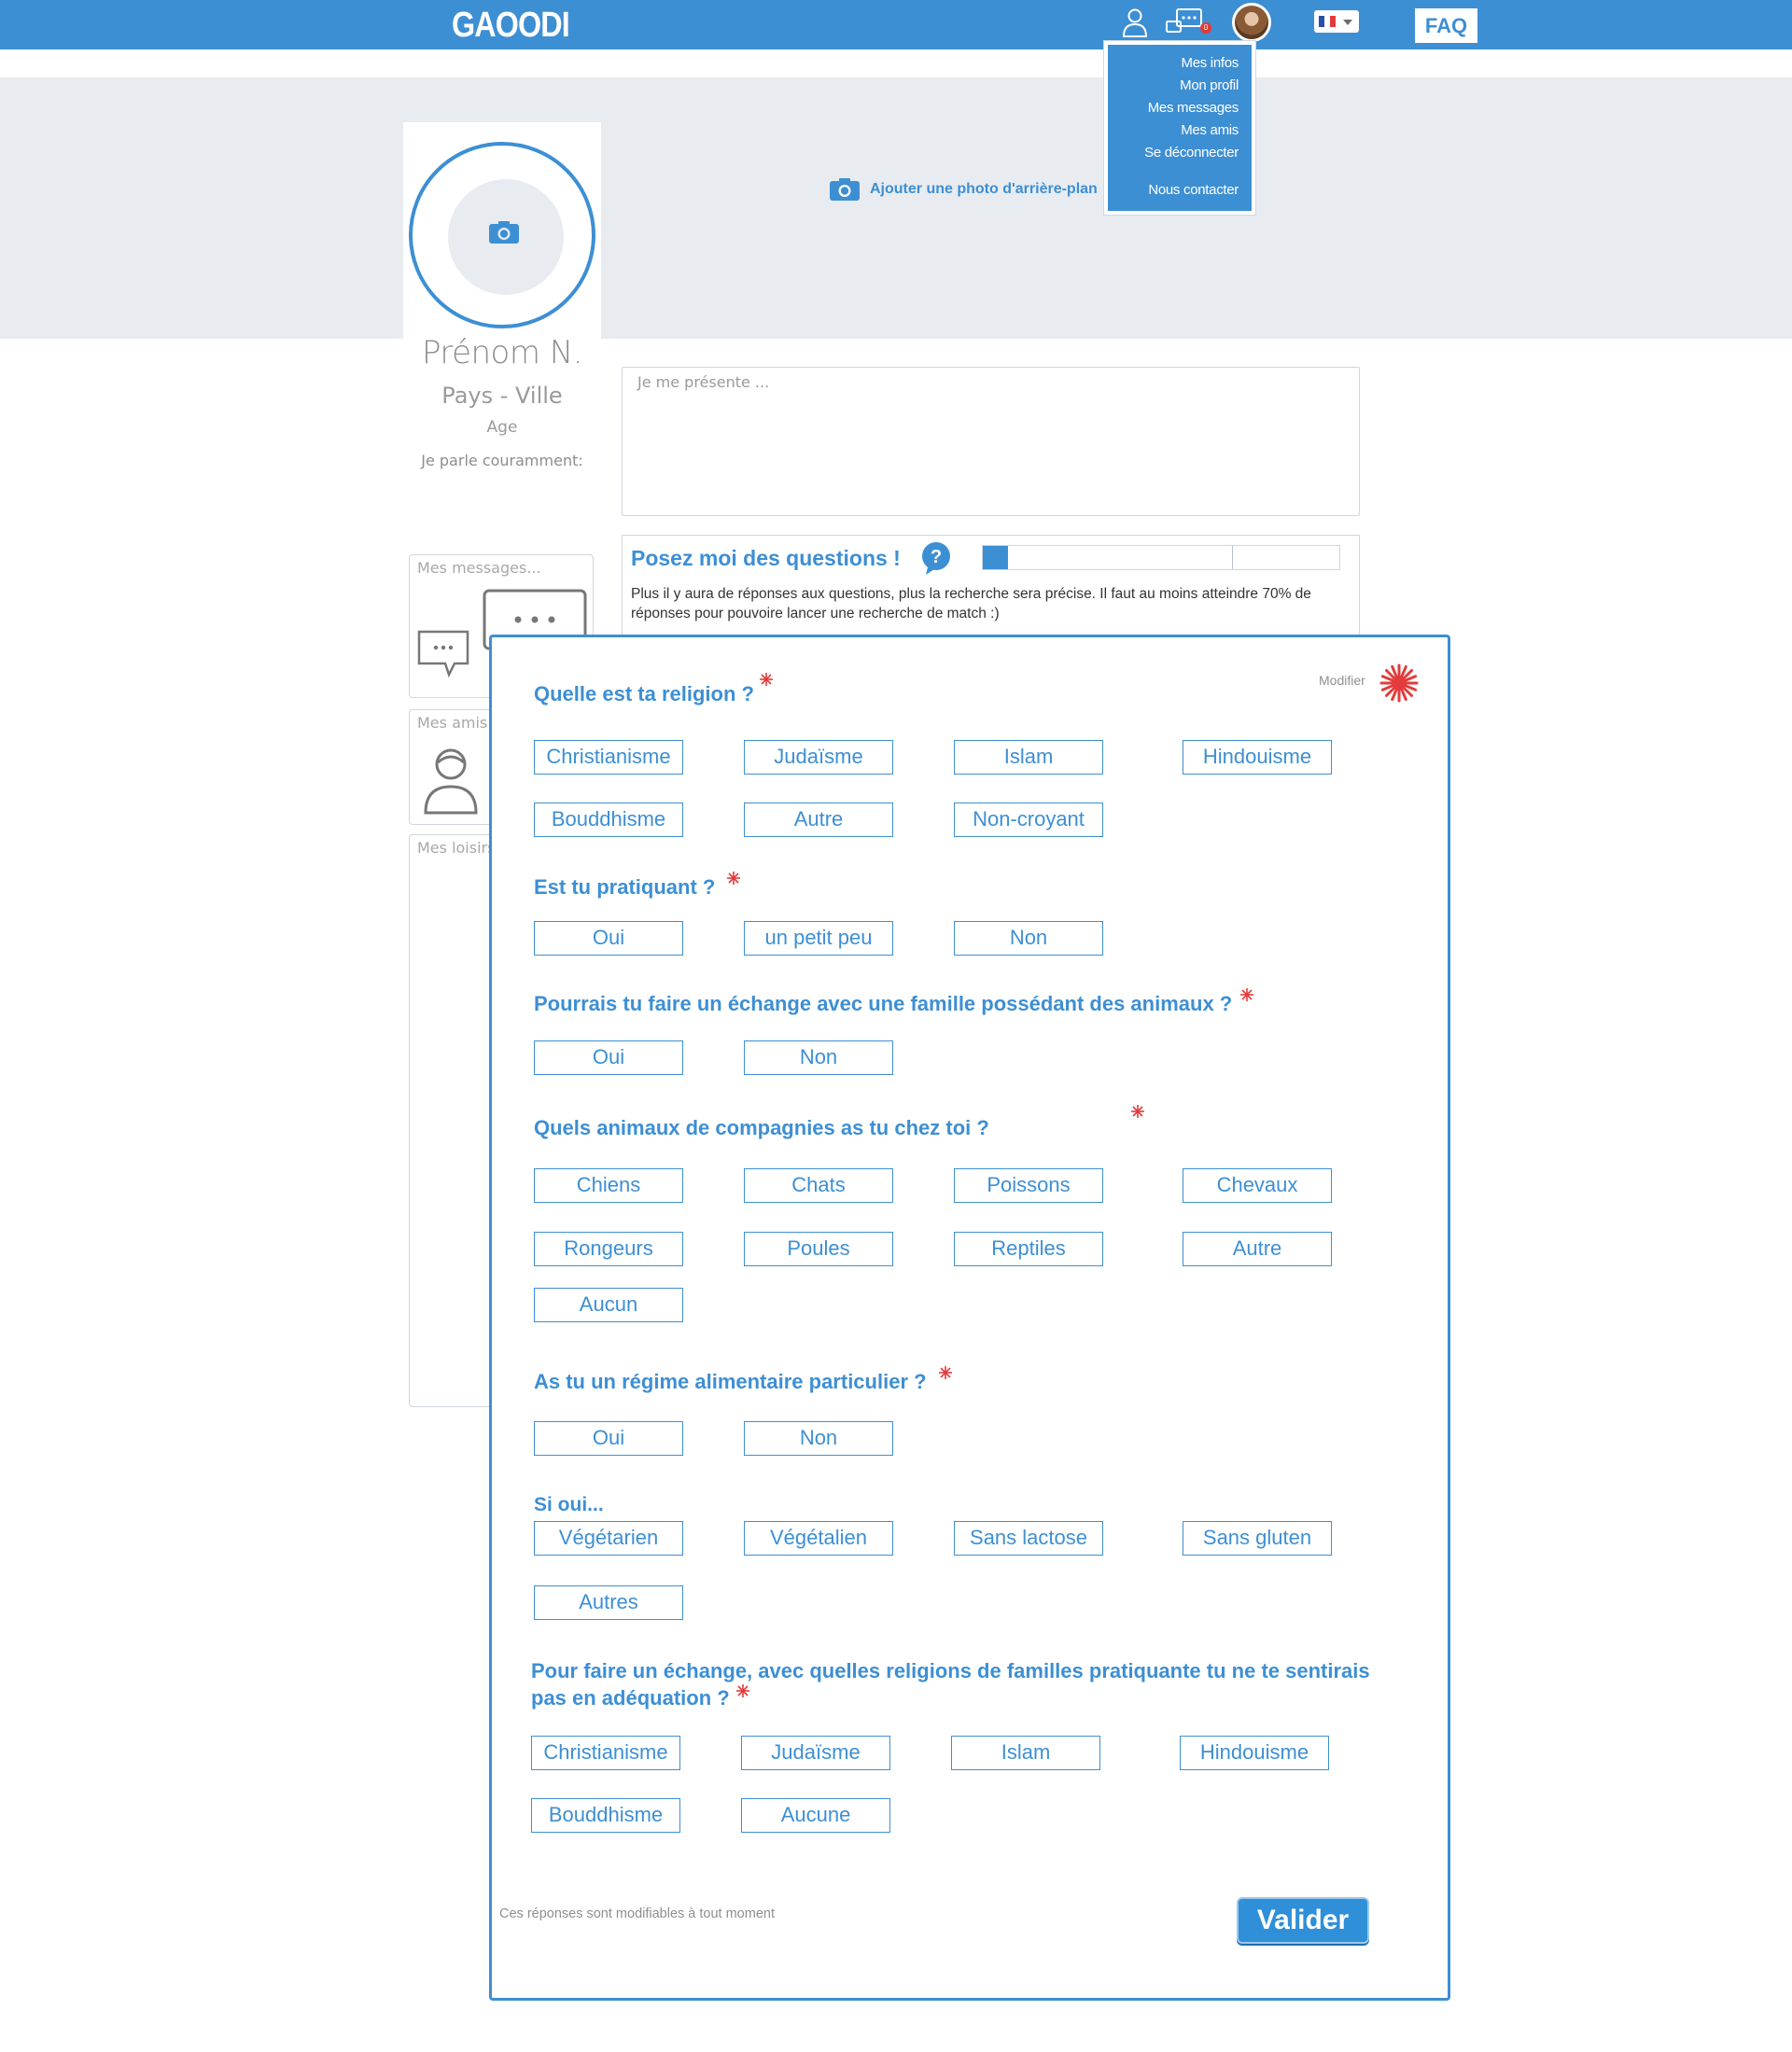 The height and width of the screenshot is (2052, 1792). What do you see at coordinates (896, 24) in the screenshot?
I see `top-bar: GAOODI 0 FAQ` at bounding box center [896, 24].